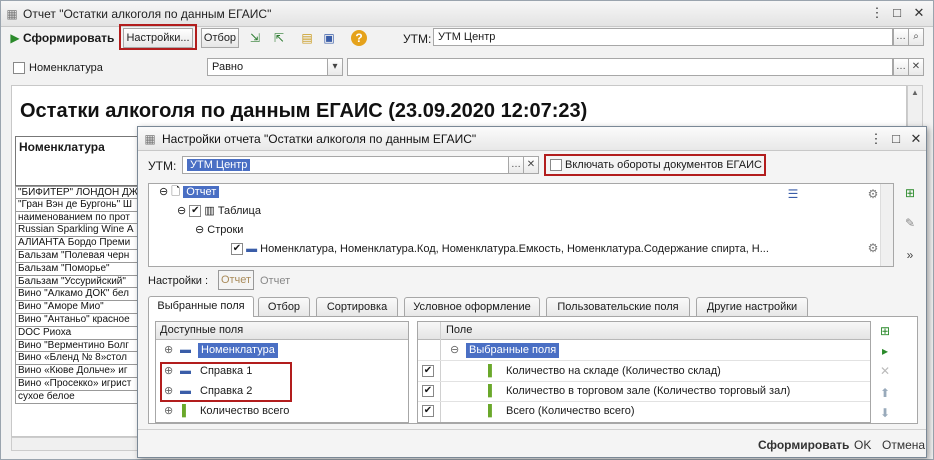 The image size is (934, 460). Describe the element at coordinates (886, 225) in the screenshot. I see `tree-scrollbar` at that location.